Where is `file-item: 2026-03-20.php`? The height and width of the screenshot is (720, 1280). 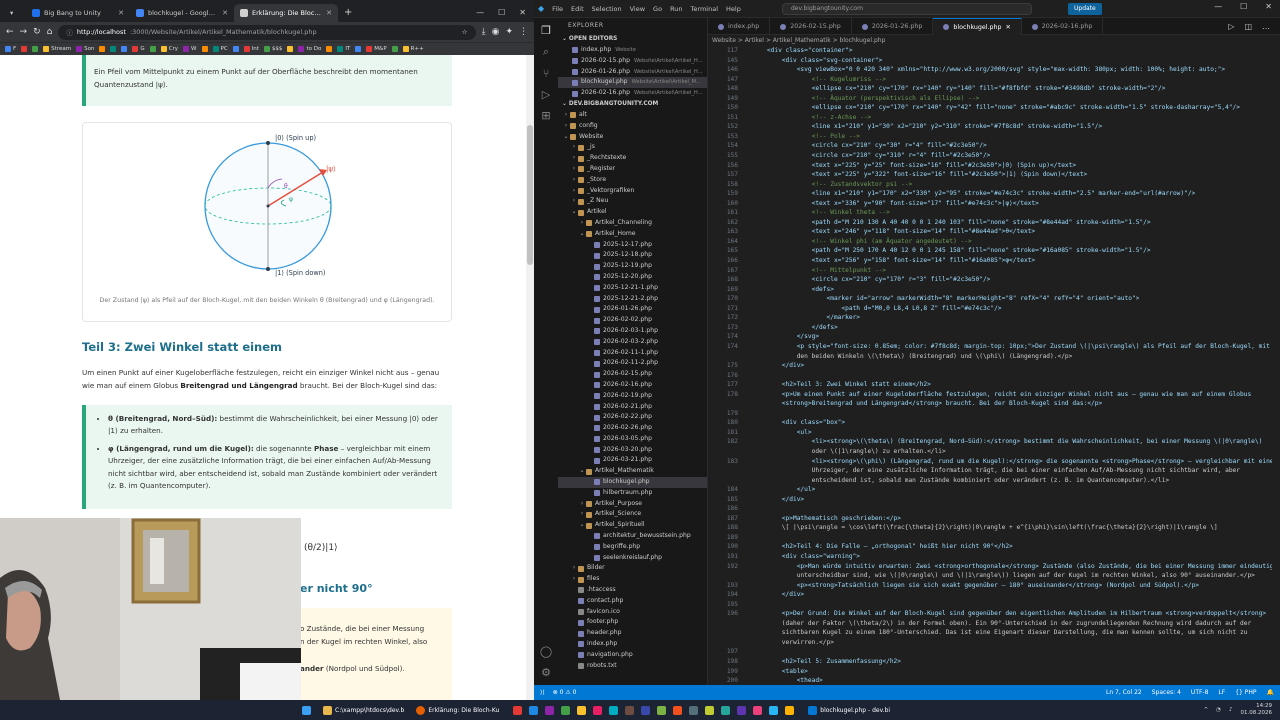 file-item: 2026-03-20.php is located at coordinates (632, 450).